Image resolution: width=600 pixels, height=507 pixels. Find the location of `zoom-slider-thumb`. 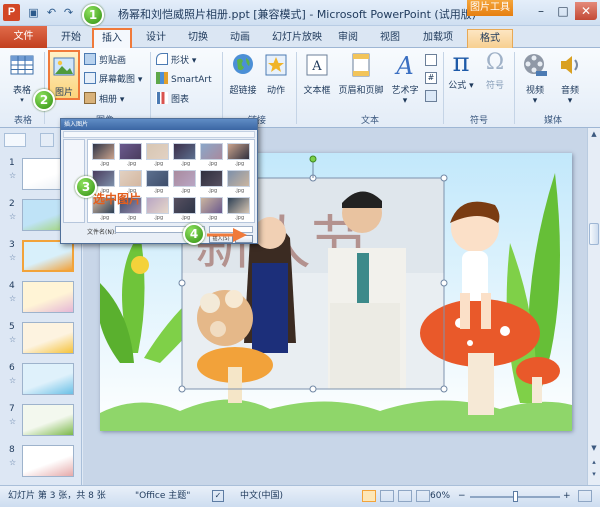

zoom-slider-thumb is located at coordinates (515, 496).